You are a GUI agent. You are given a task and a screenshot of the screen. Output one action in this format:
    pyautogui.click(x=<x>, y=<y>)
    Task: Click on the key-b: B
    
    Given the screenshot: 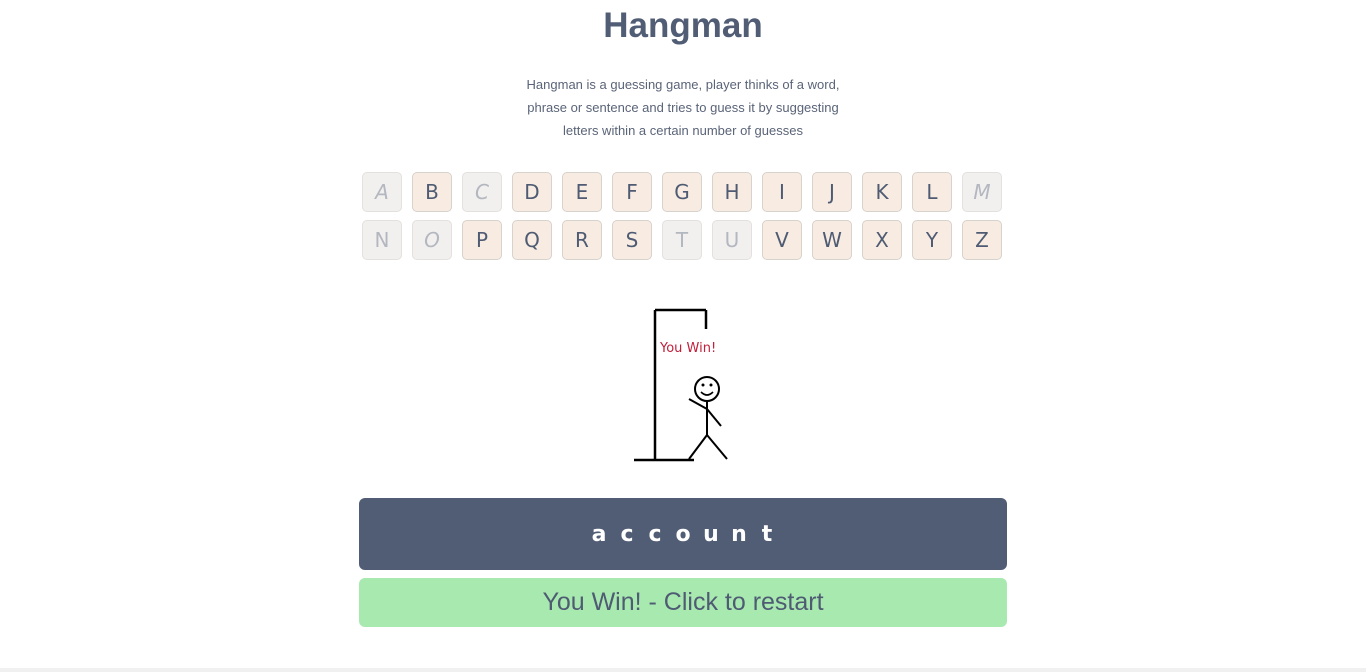 What is the action you would take?
    pyautogui.click(x=432, y=192)
    